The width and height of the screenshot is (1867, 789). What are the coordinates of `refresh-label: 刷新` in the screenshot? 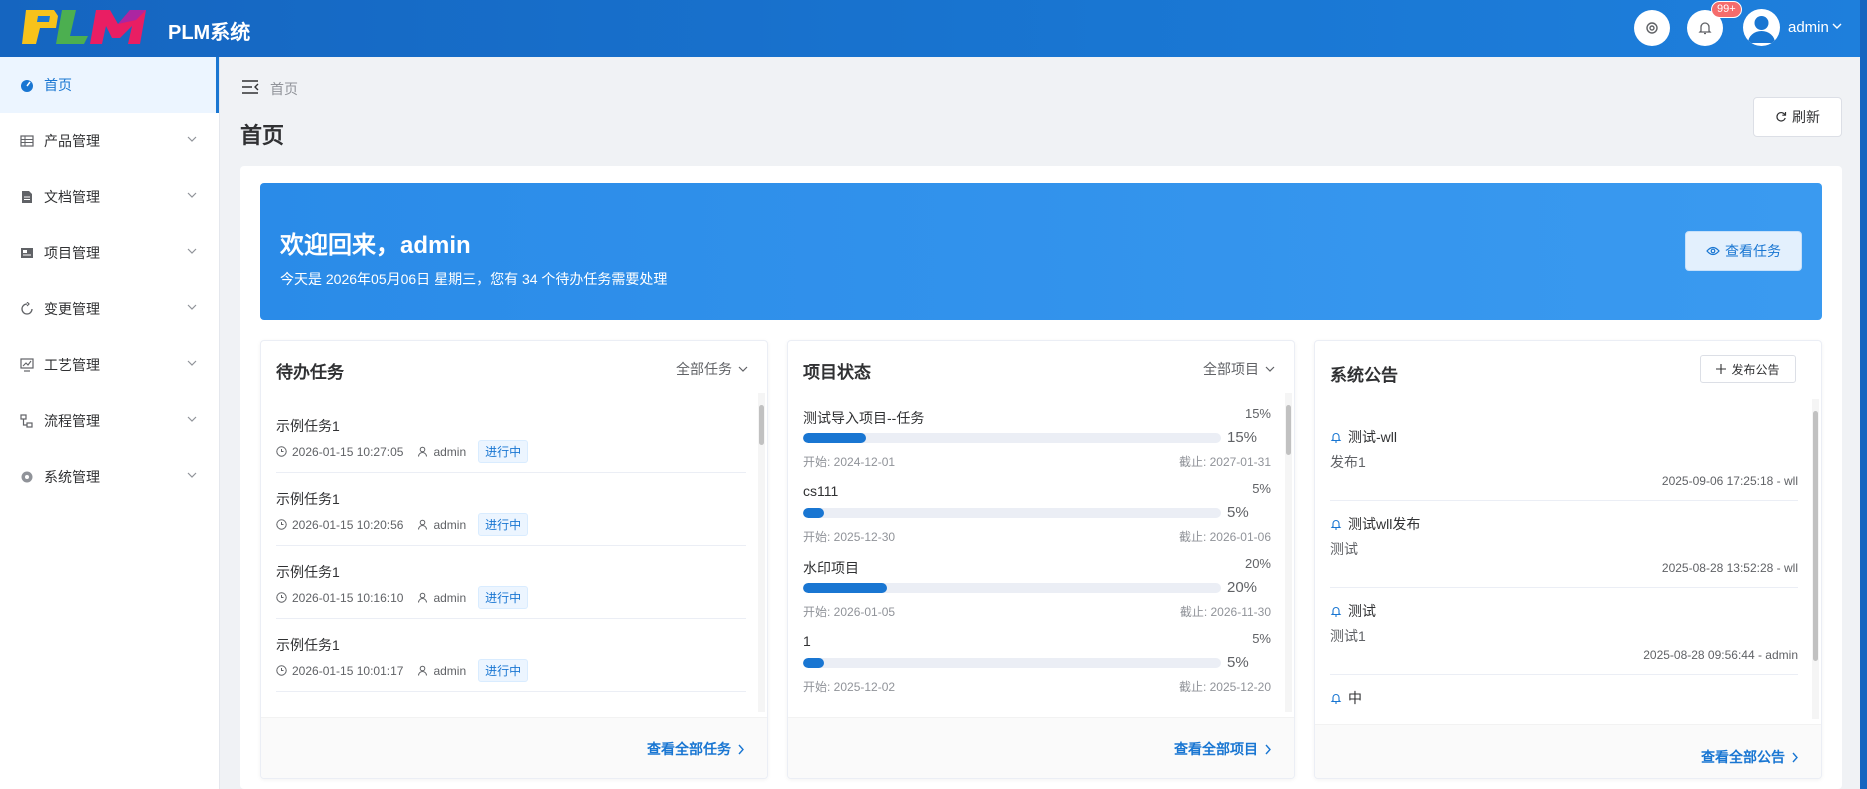 It's located at (1806, 117).